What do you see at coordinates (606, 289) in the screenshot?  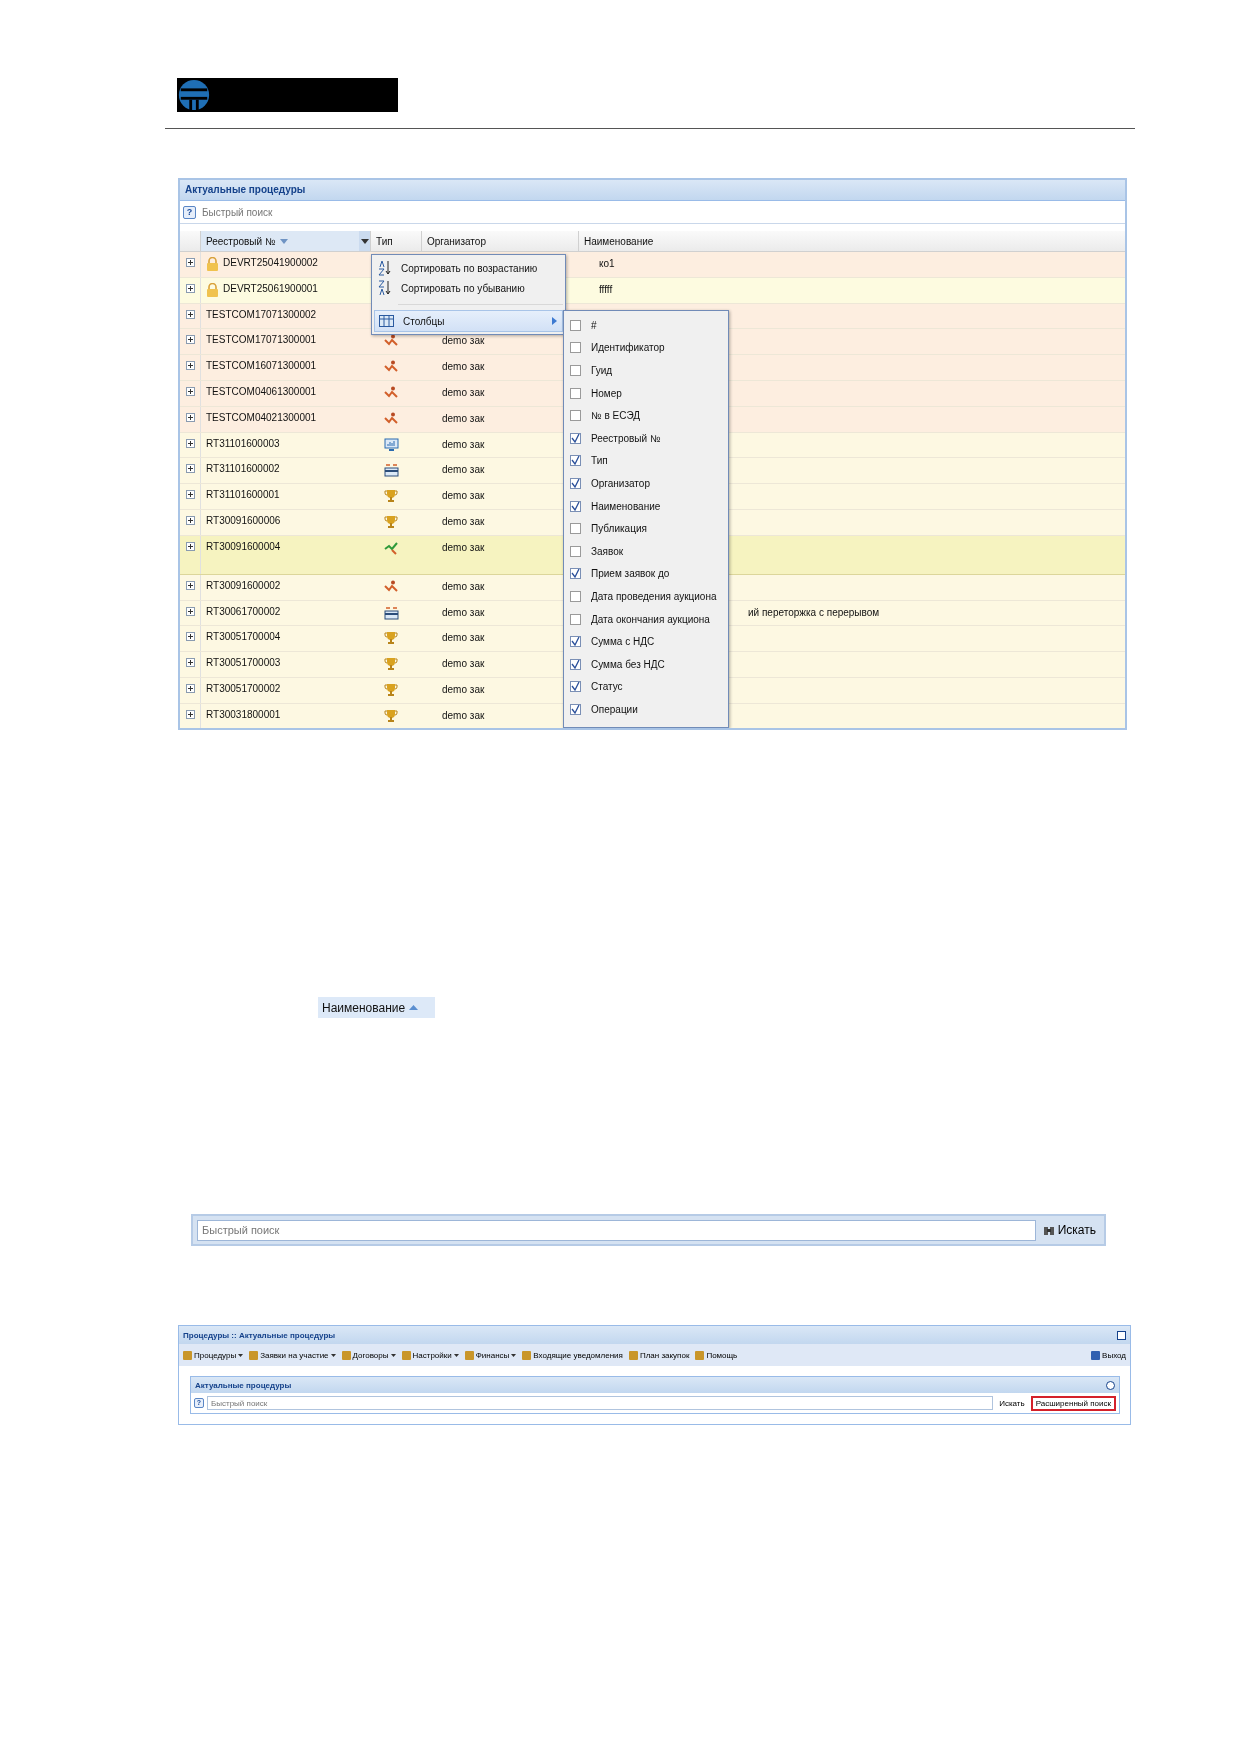 I see `procedure-name: fffff` at bounding box center [606, 289].